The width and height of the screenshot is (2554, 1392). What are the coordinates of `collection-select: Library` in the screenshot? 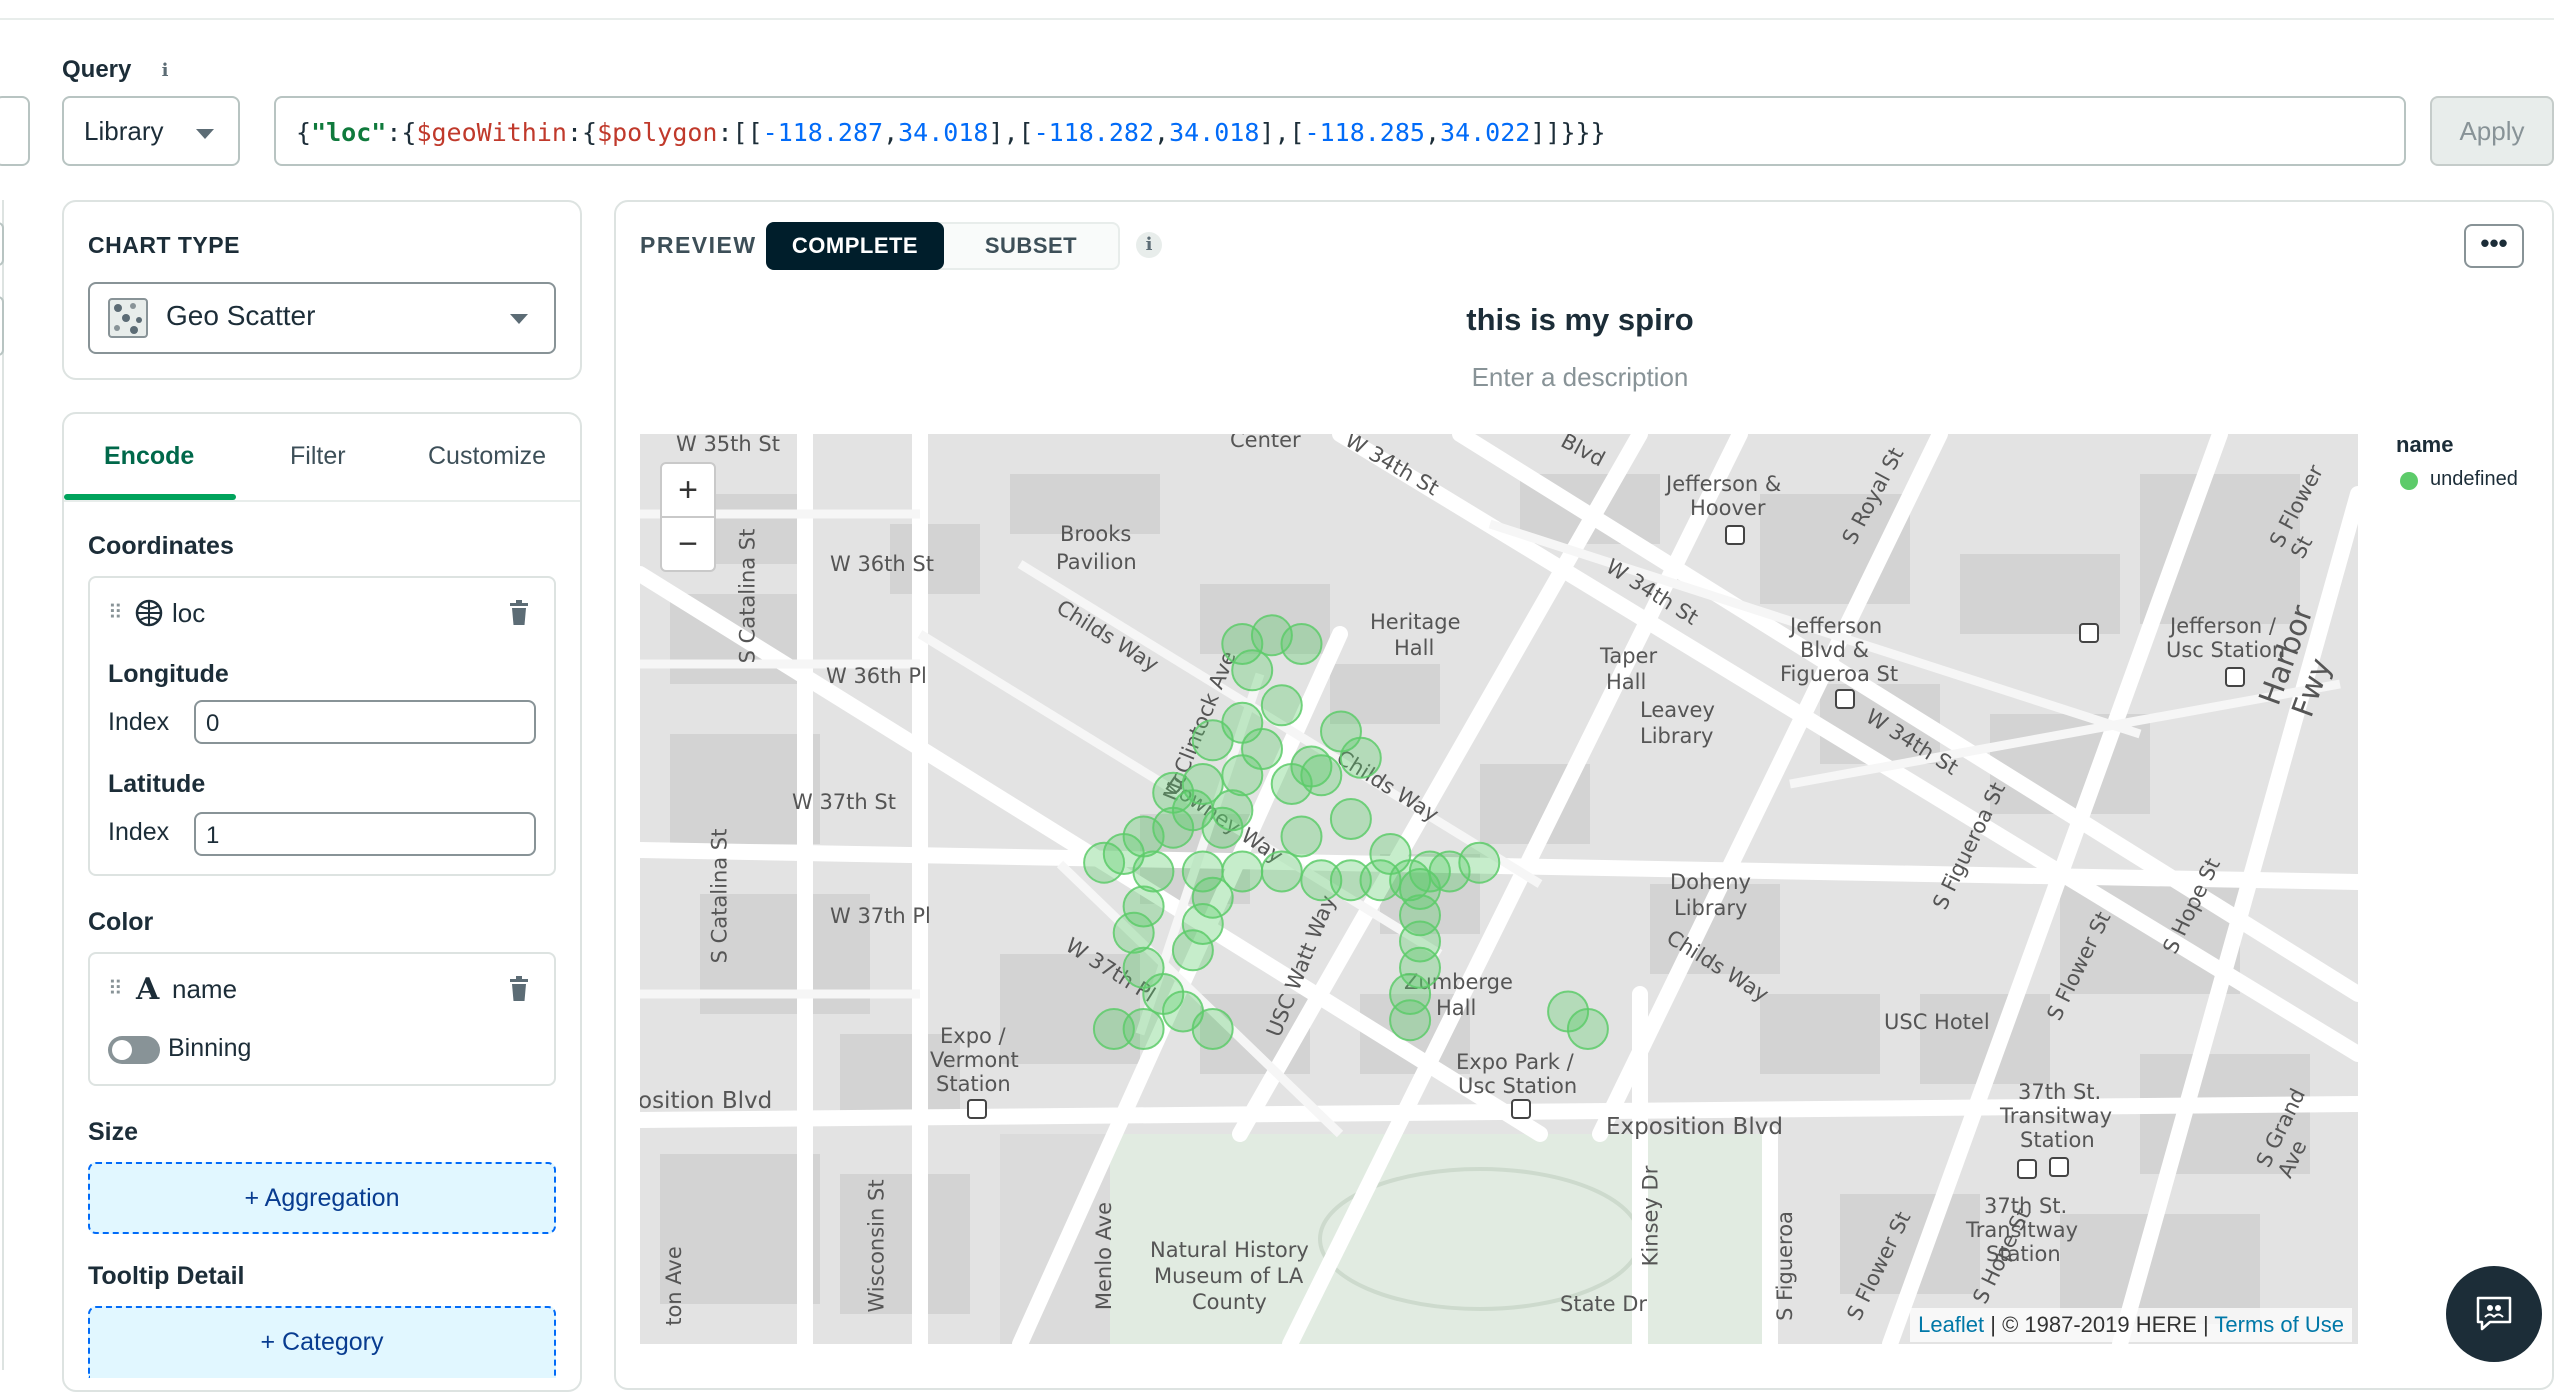 It's located at (151, 131).